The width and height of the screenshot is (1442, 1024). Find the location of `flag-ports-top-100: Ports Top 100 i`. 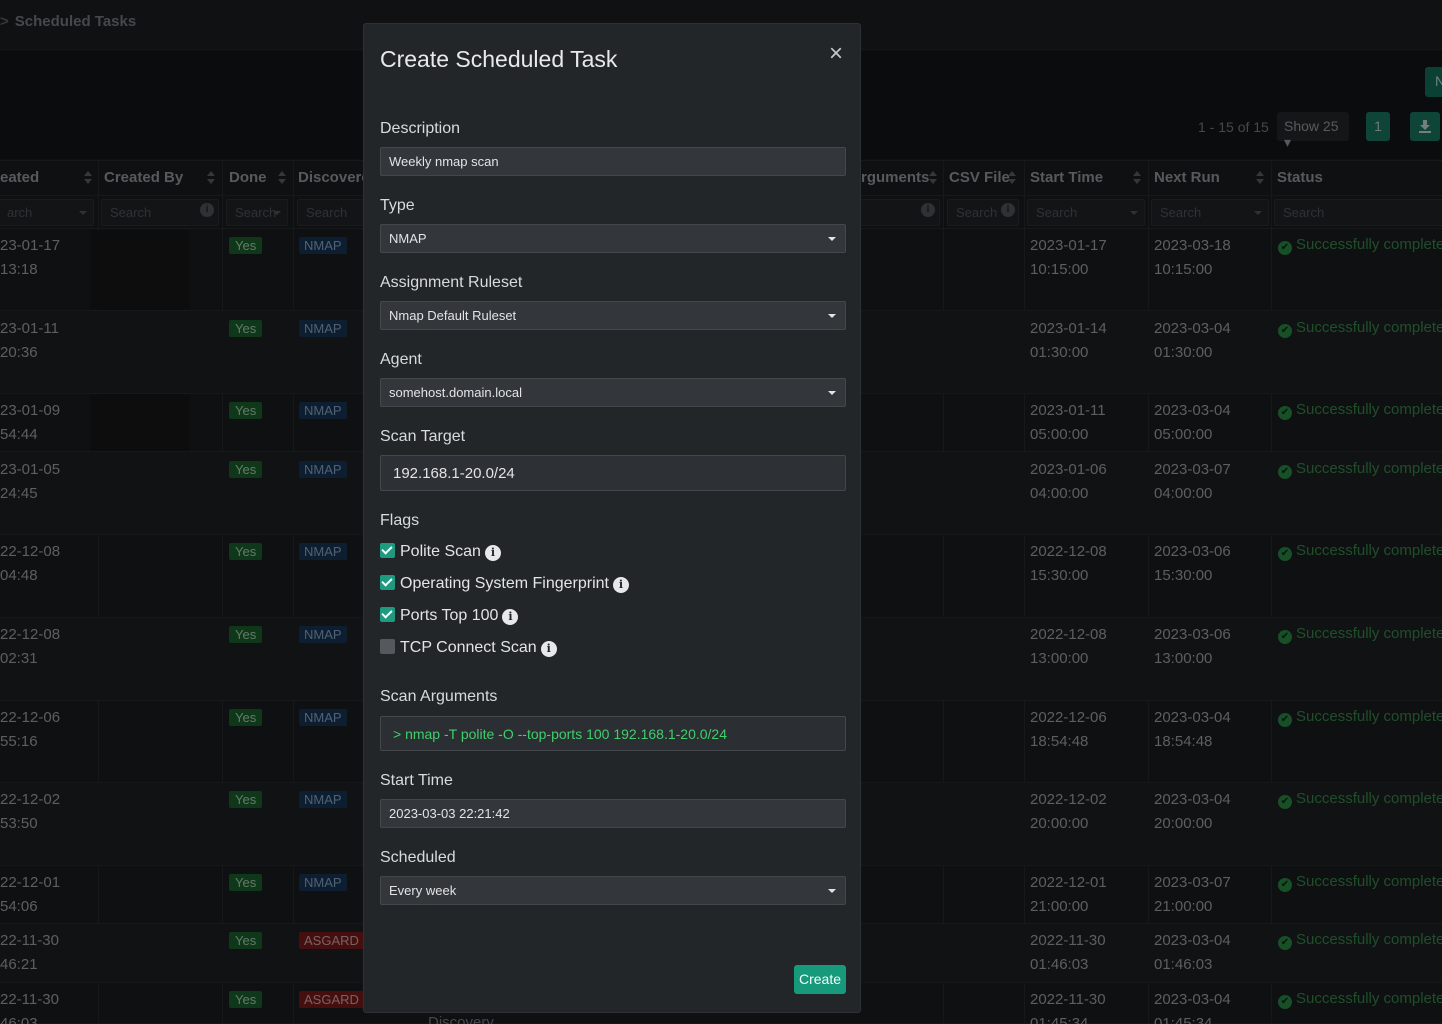

flag-ports-top-100: Ports Top 100 i is located at coordinates (449, 616).